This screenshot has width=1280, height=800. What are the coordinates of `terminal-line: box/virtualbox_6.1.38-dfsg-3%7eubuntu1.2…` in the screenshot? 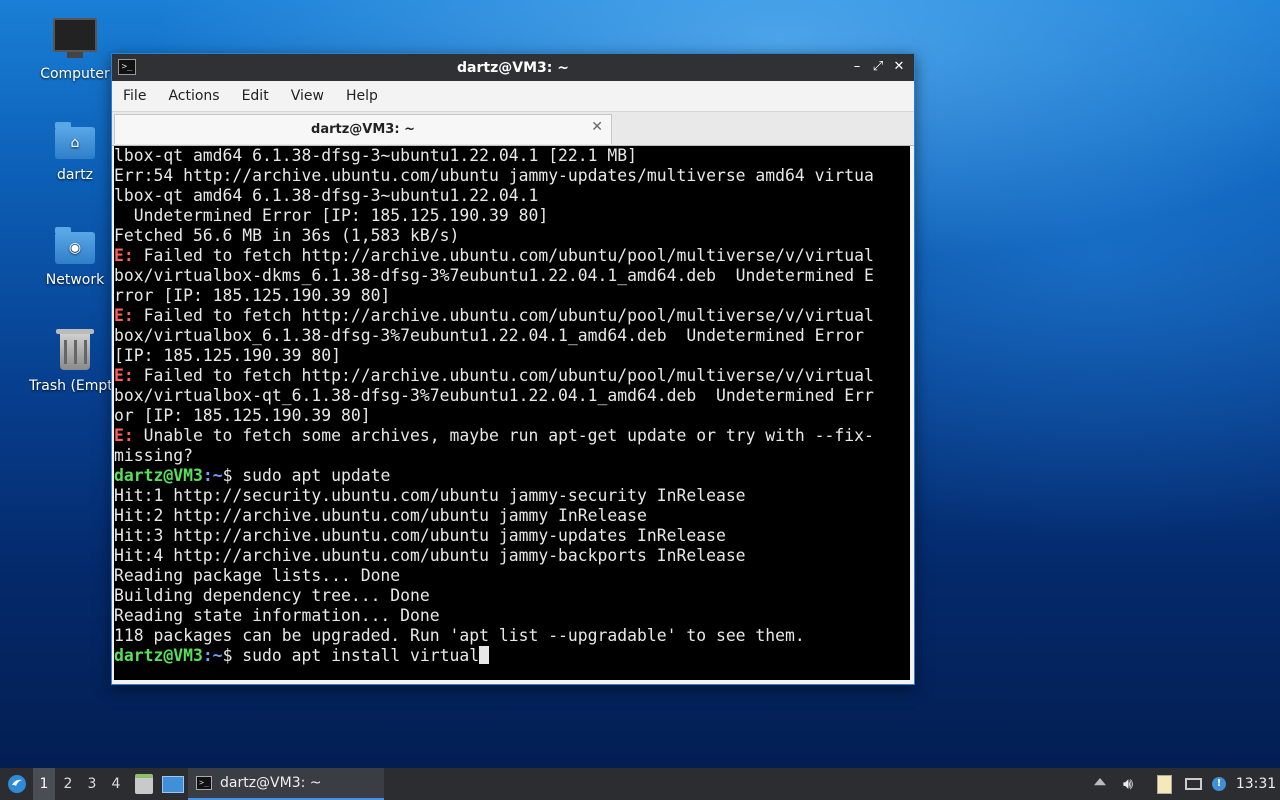 It's located at (512, 336).